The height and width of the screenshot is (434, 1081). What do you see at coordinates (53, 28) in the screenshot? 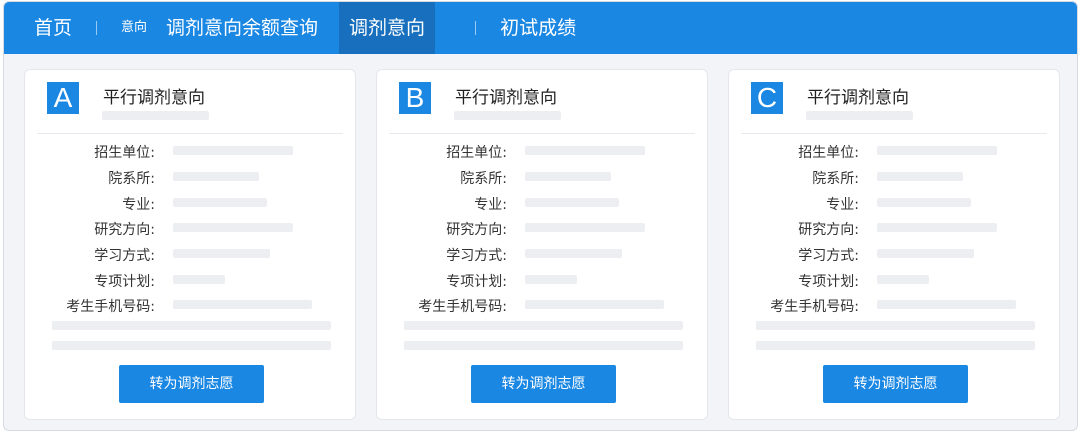
I see `nav-home: 首页` at bounding box center [53, 28].